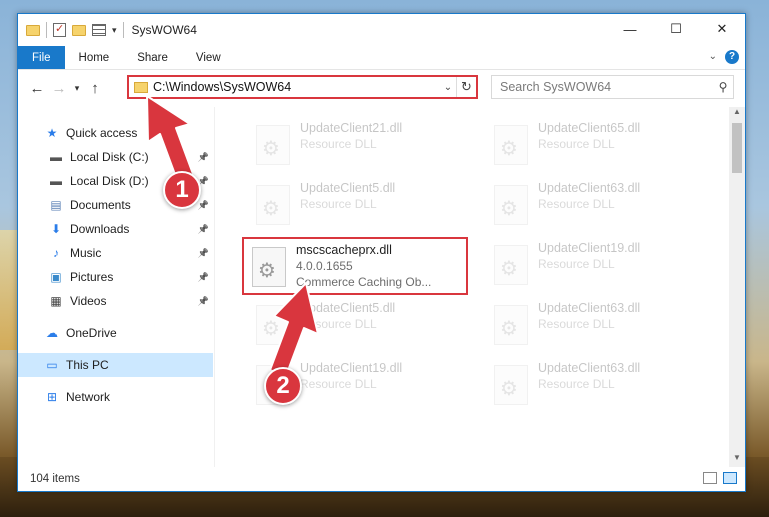 This screenshot has width=769, height=517. Describe the element at coordinates (86, 253) in the screenshot. I see `sidebar-item-label: Music` at that location.